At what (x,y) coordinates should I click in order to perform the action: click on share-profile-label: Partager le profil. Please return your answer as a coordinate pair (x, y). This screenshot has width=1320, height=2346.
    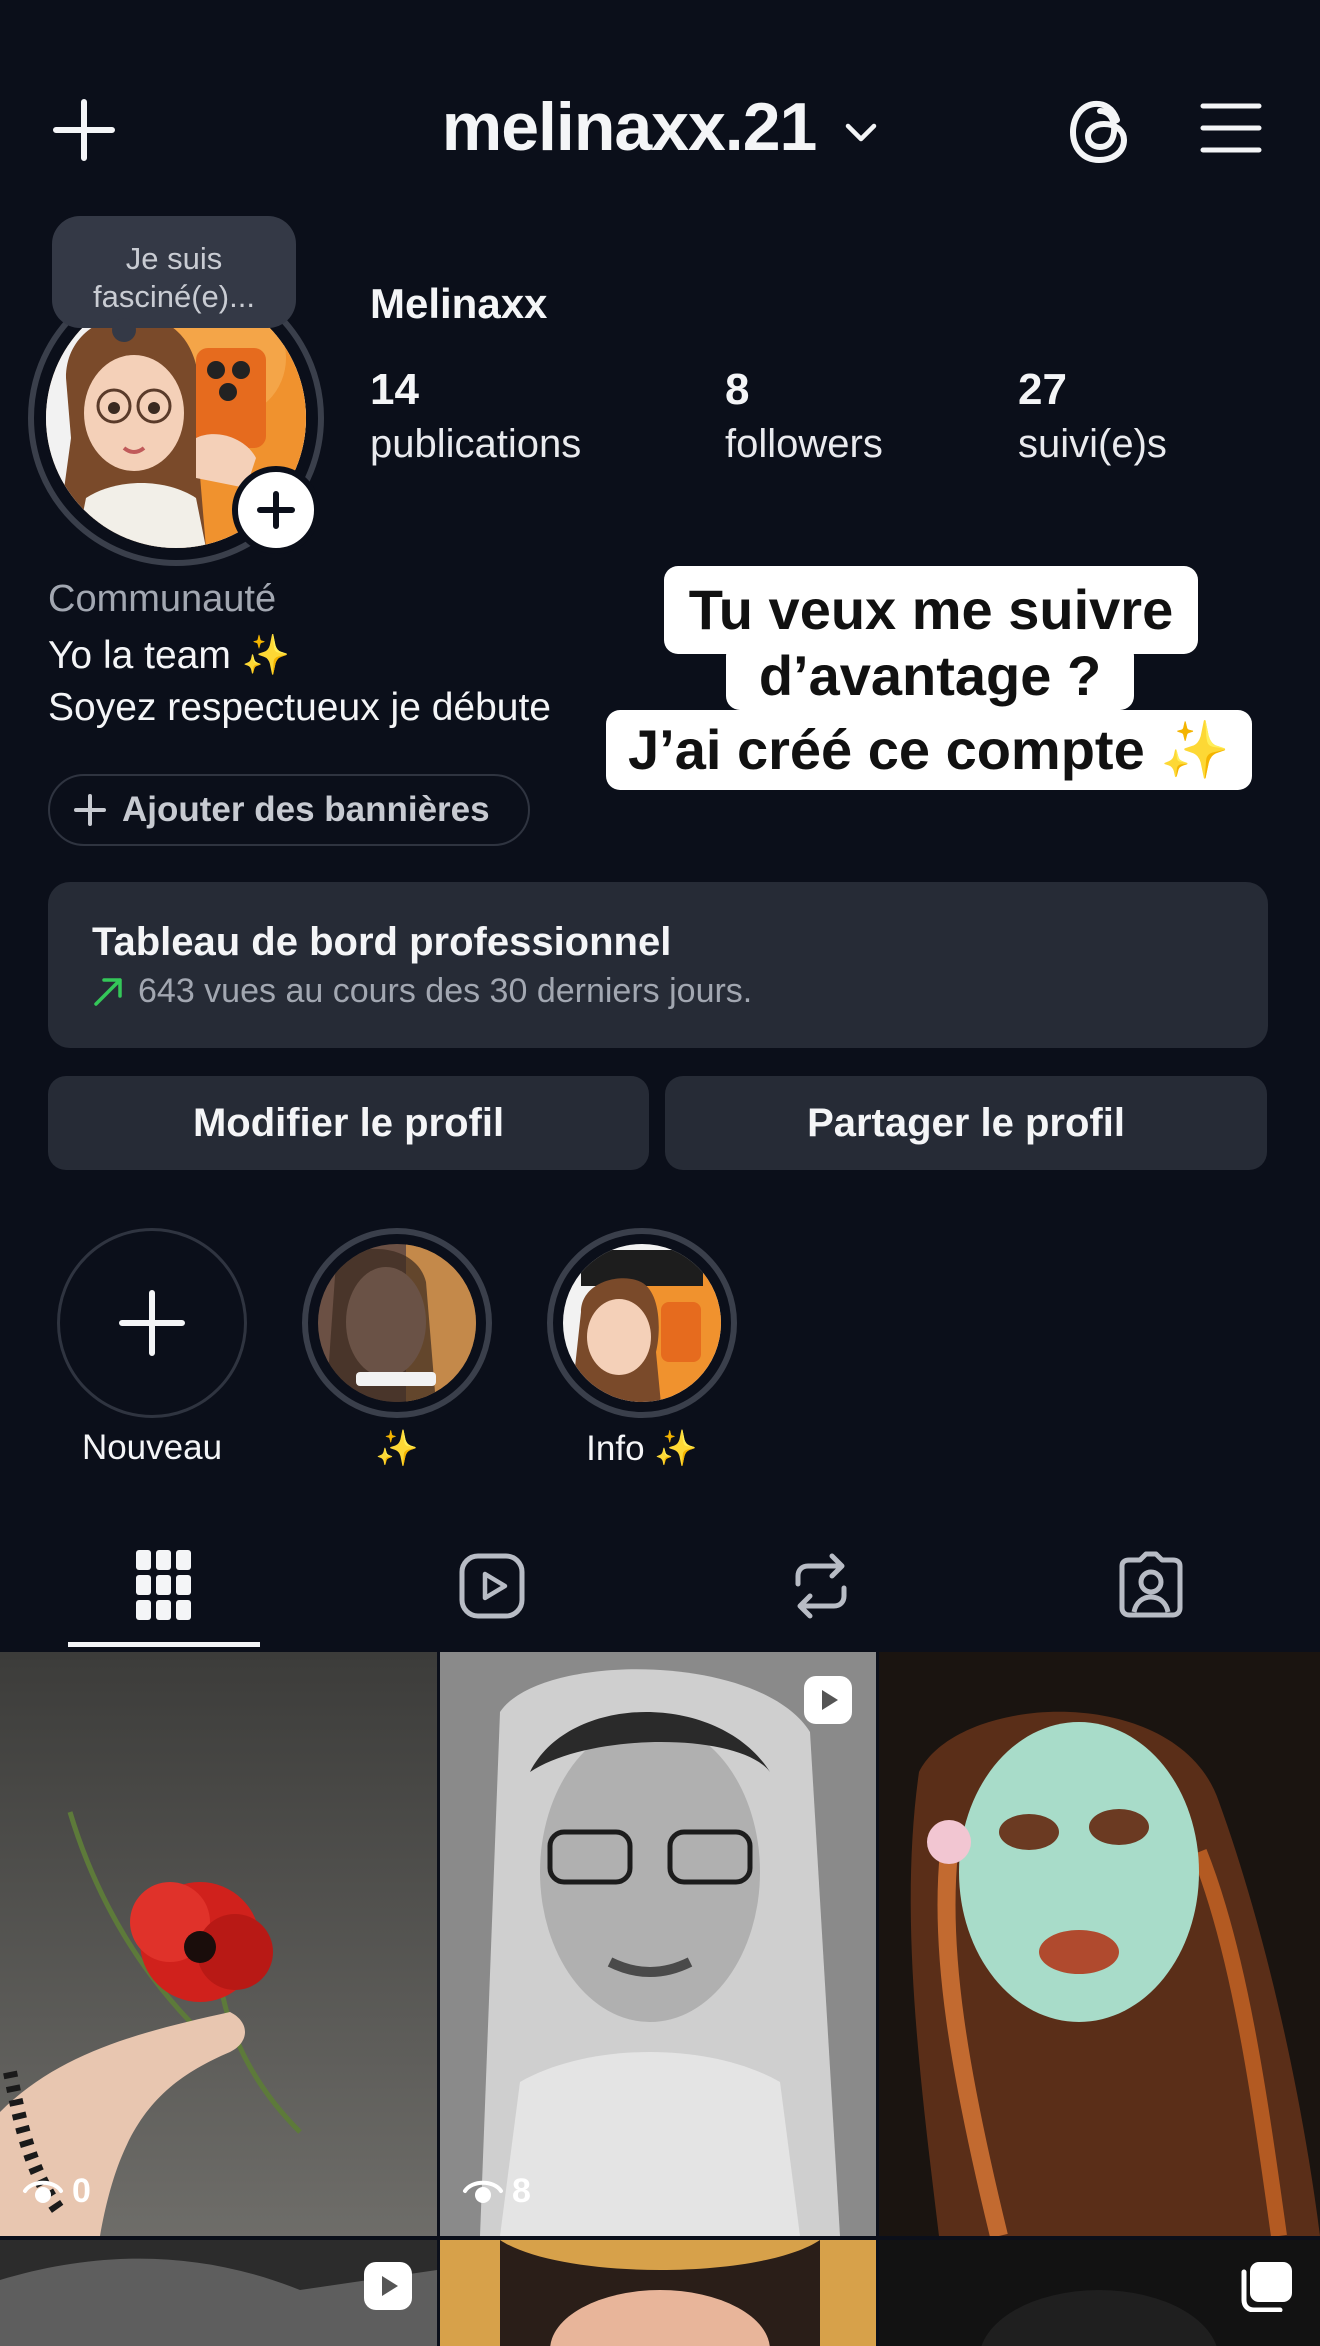
    Looking at the image, I should click on (966, 1123).